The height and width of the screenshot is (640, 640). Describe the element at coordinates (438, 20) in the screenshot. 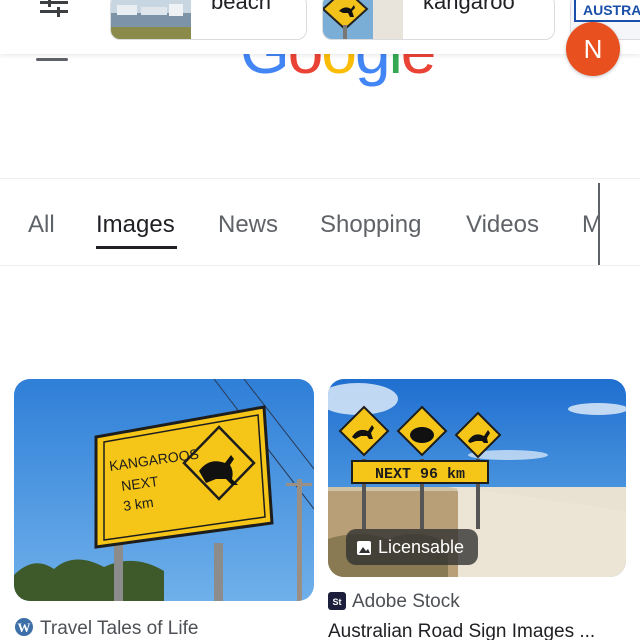

I see `chip-kangaroo: kangaroo` at that location.